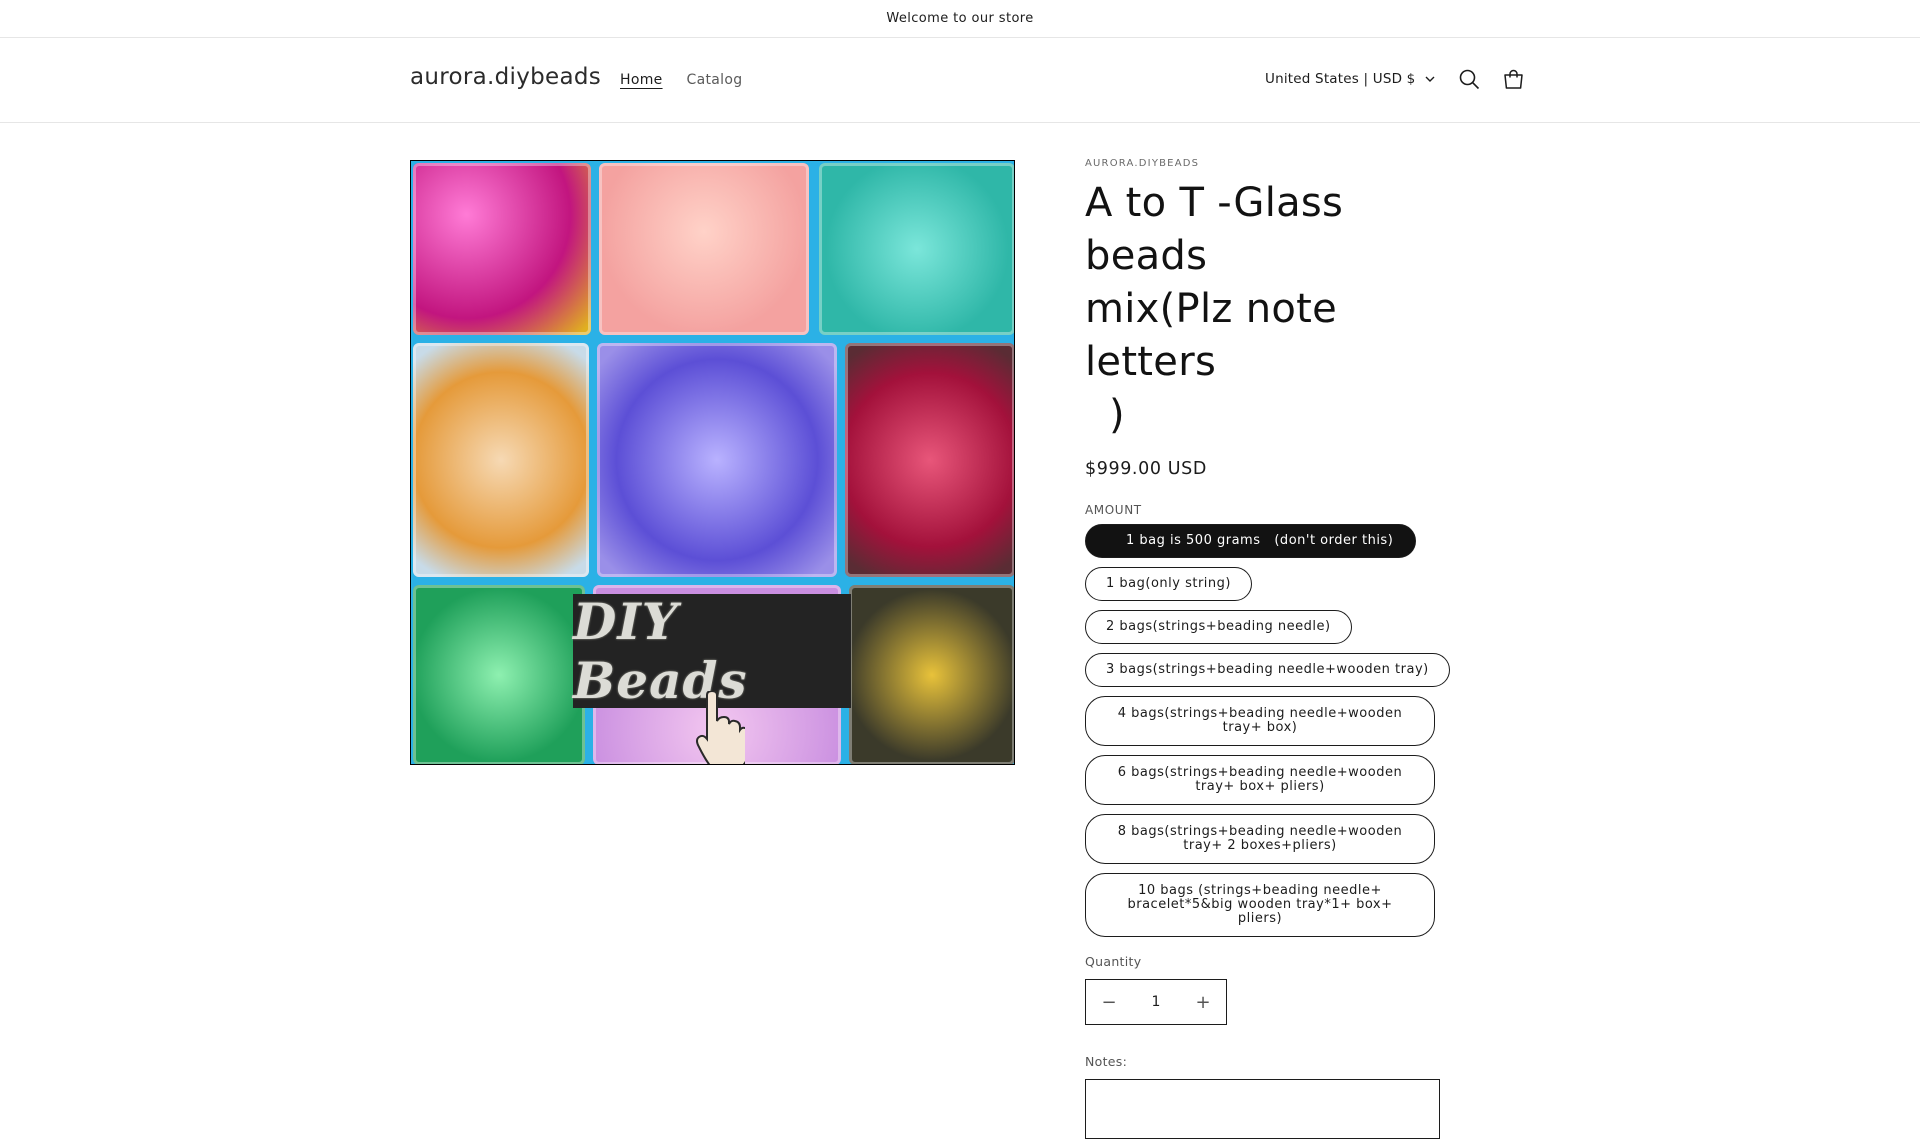 Image resolution: width=1920 pixels, height=1139 pixels. I want to click on amount-option-label: AMOUNT, so click(1113, 510).